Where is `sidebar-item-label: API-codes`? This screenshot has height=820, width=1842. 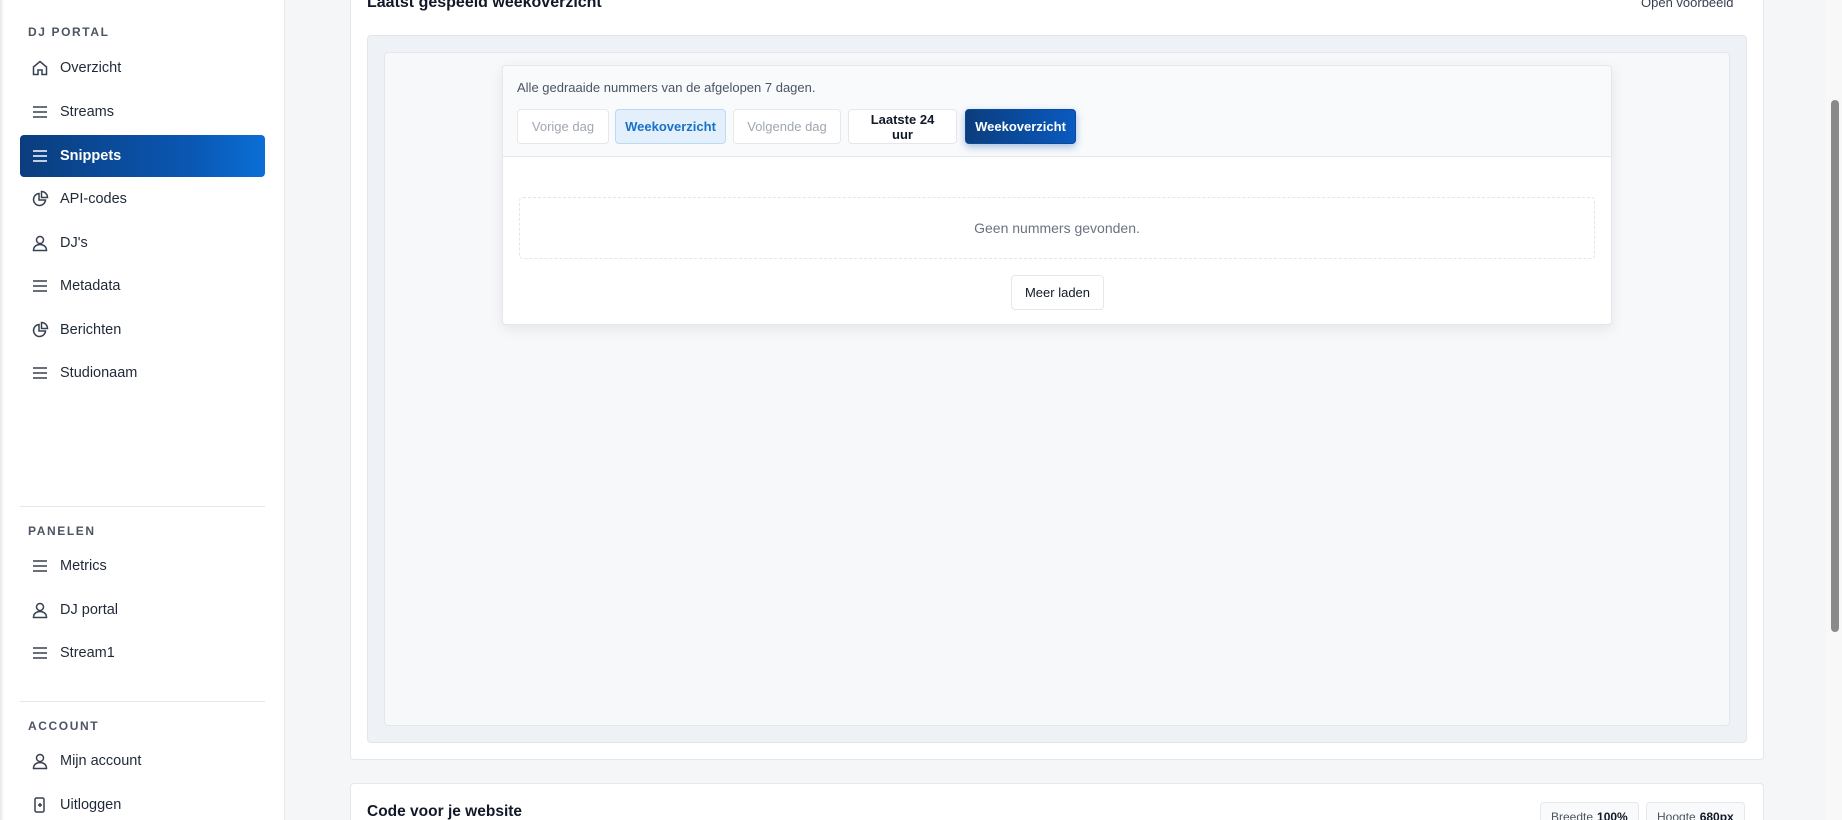 sidebar-item-label: API-codes is located at coordinates (93, 199).